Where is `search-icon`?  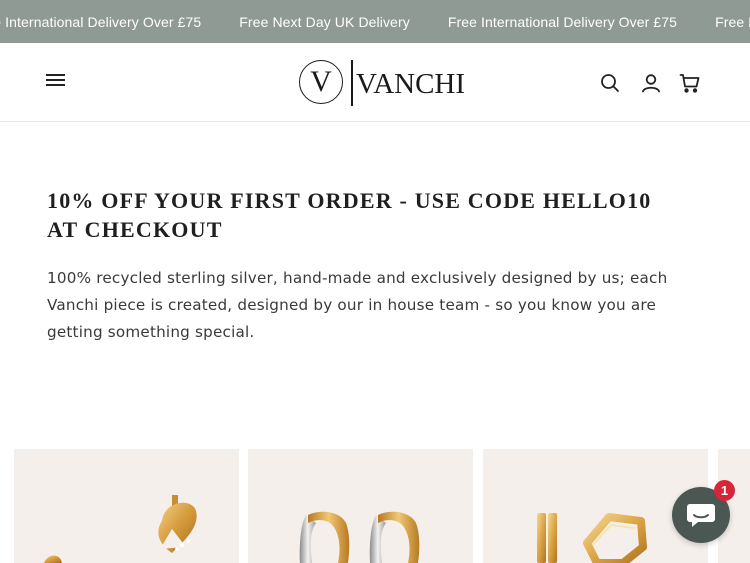
search-icon is located at coordinates (610, 83).